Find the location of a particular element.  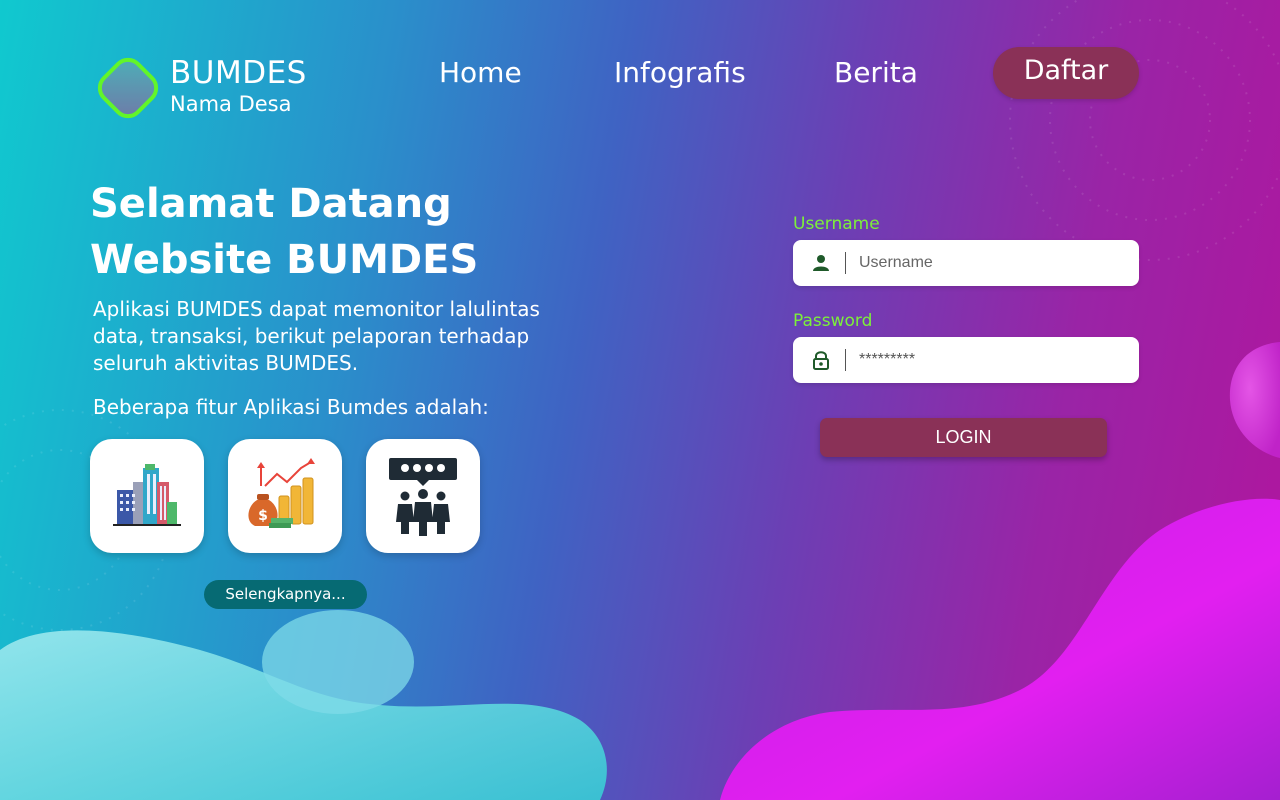

username-separator is located at coordinates (845, 263).